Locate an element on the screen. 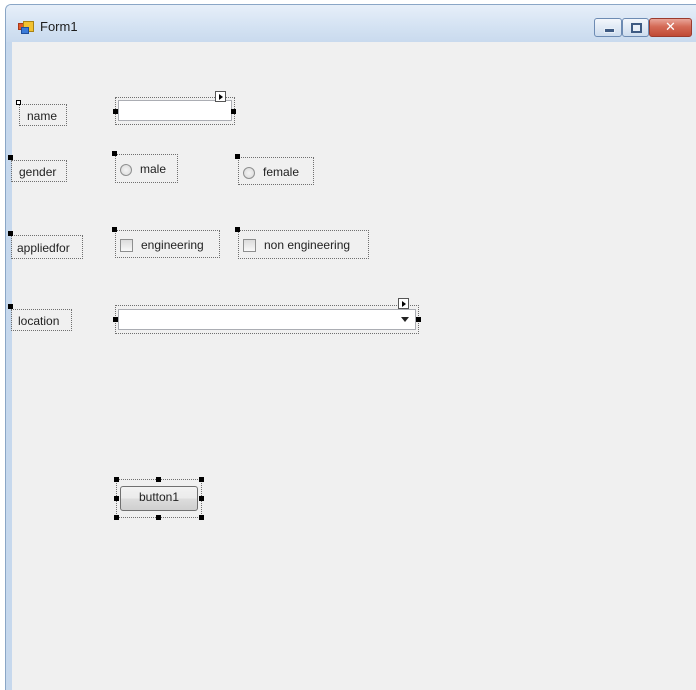 The height and width of the screenshot is (690, 696). title-bar: Form1 ✕ is located at coordinates (351, 23).